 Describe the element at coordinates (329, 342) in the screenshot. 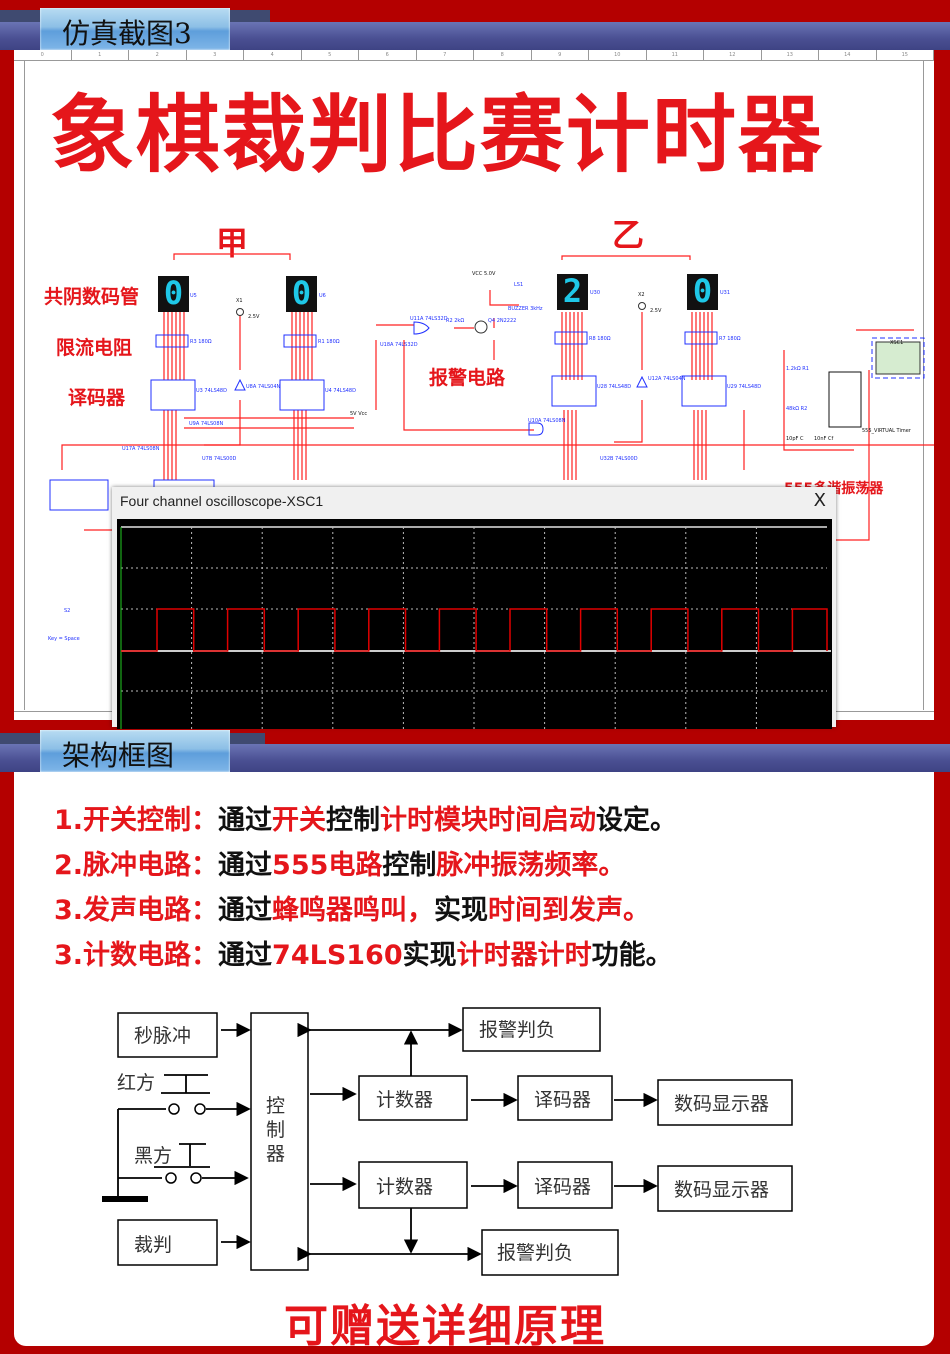

I see `label-r1: R1 180Ω` at that location.